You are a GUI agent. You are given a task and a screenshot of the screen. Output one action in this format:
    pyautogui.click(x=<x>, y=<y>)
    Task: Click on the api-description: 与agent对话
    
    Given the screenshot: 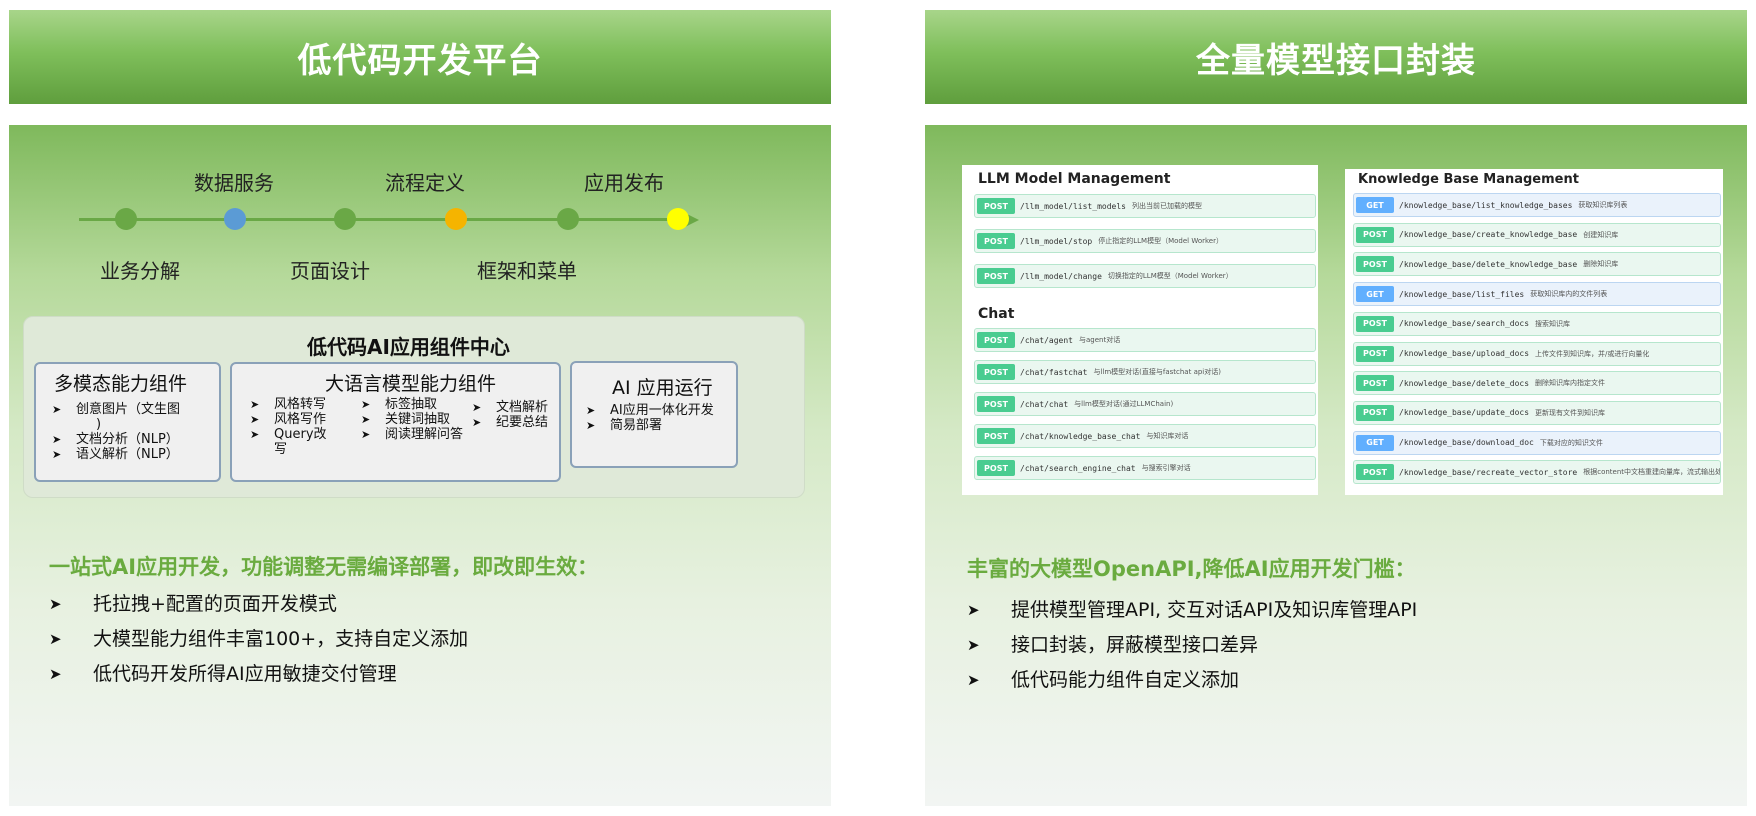 What is the action you would take?
    pyautogui.click(x=1099, y=340)
    